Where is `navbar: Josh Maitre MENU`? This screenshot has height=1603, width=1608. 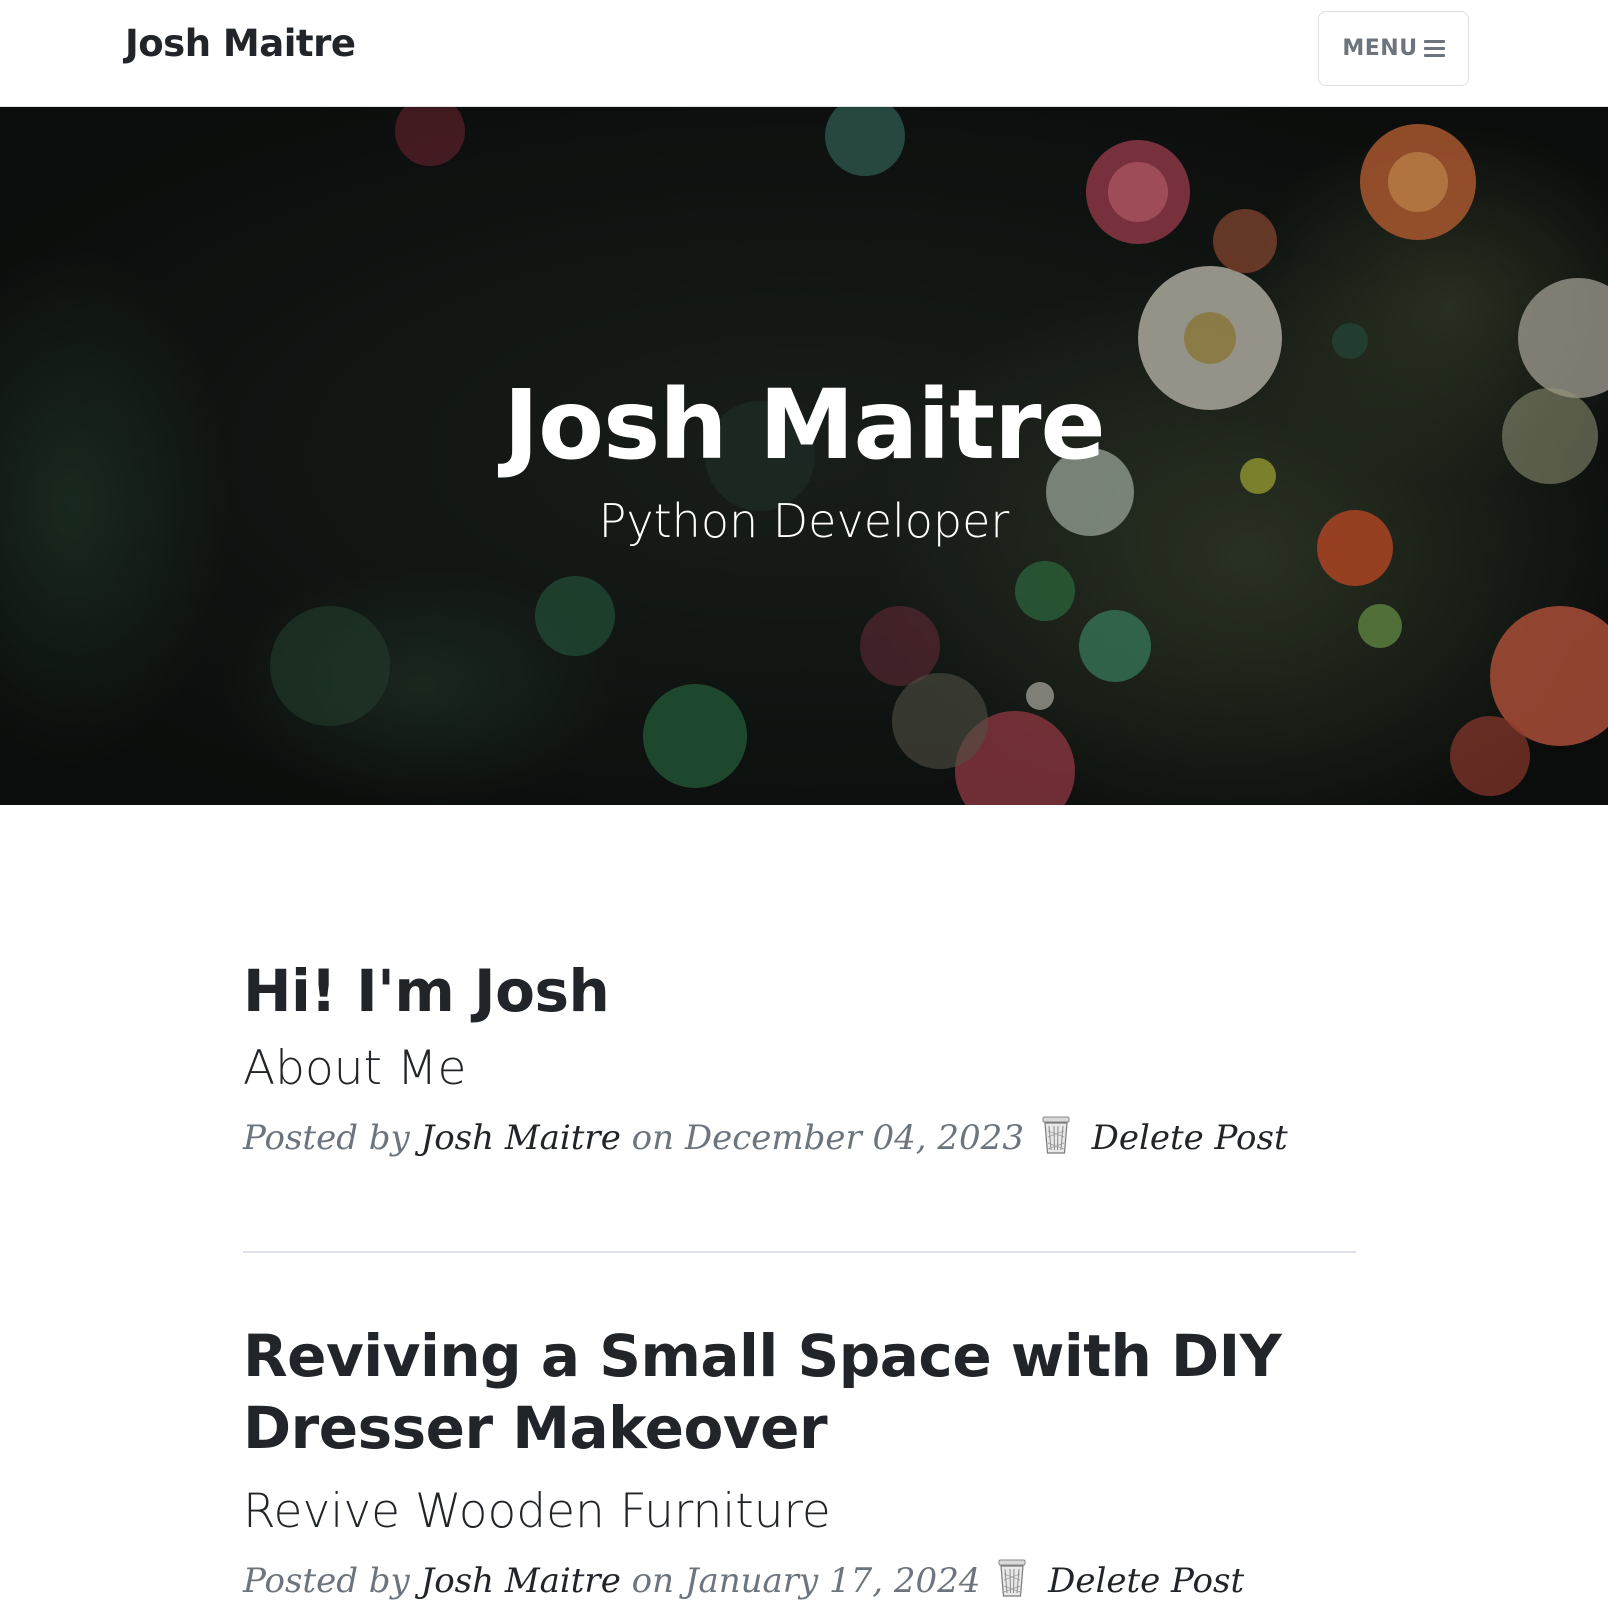
navbar: Josh Maitre MENU is located at coordinates (804, 53).